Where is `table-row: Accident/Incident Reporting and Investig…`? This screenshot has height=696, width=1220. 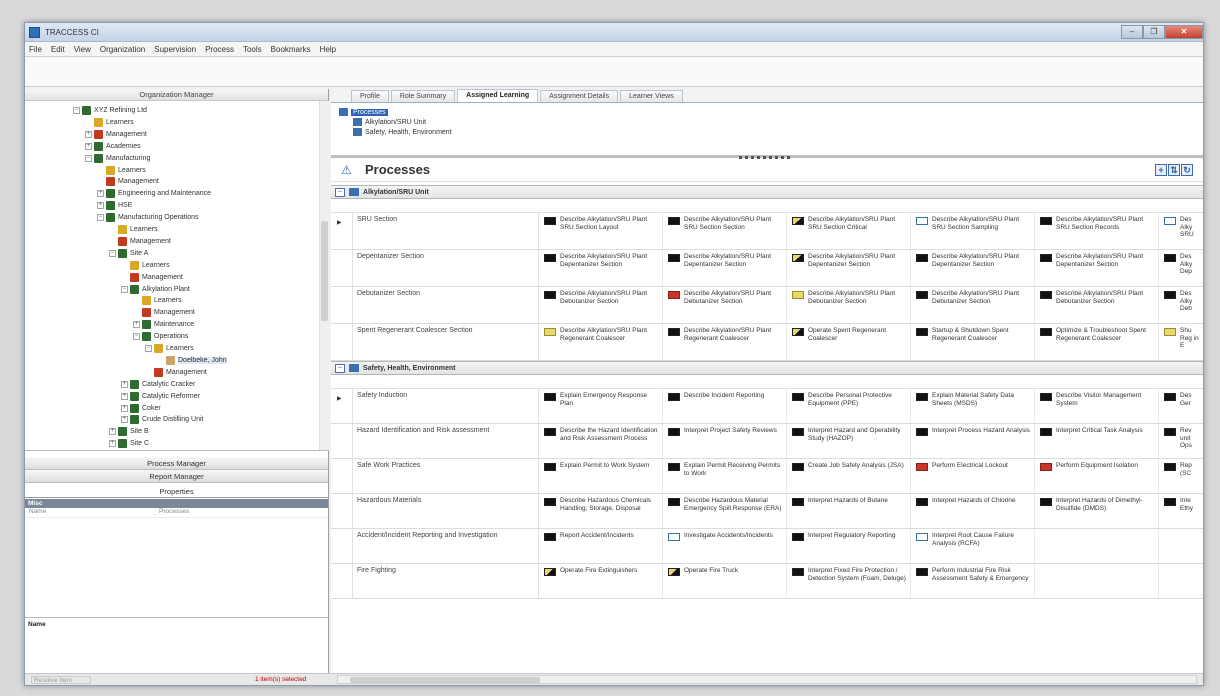 table-row: Accident/Incident Reporting and Investig… is located at coordinates (767, 546).